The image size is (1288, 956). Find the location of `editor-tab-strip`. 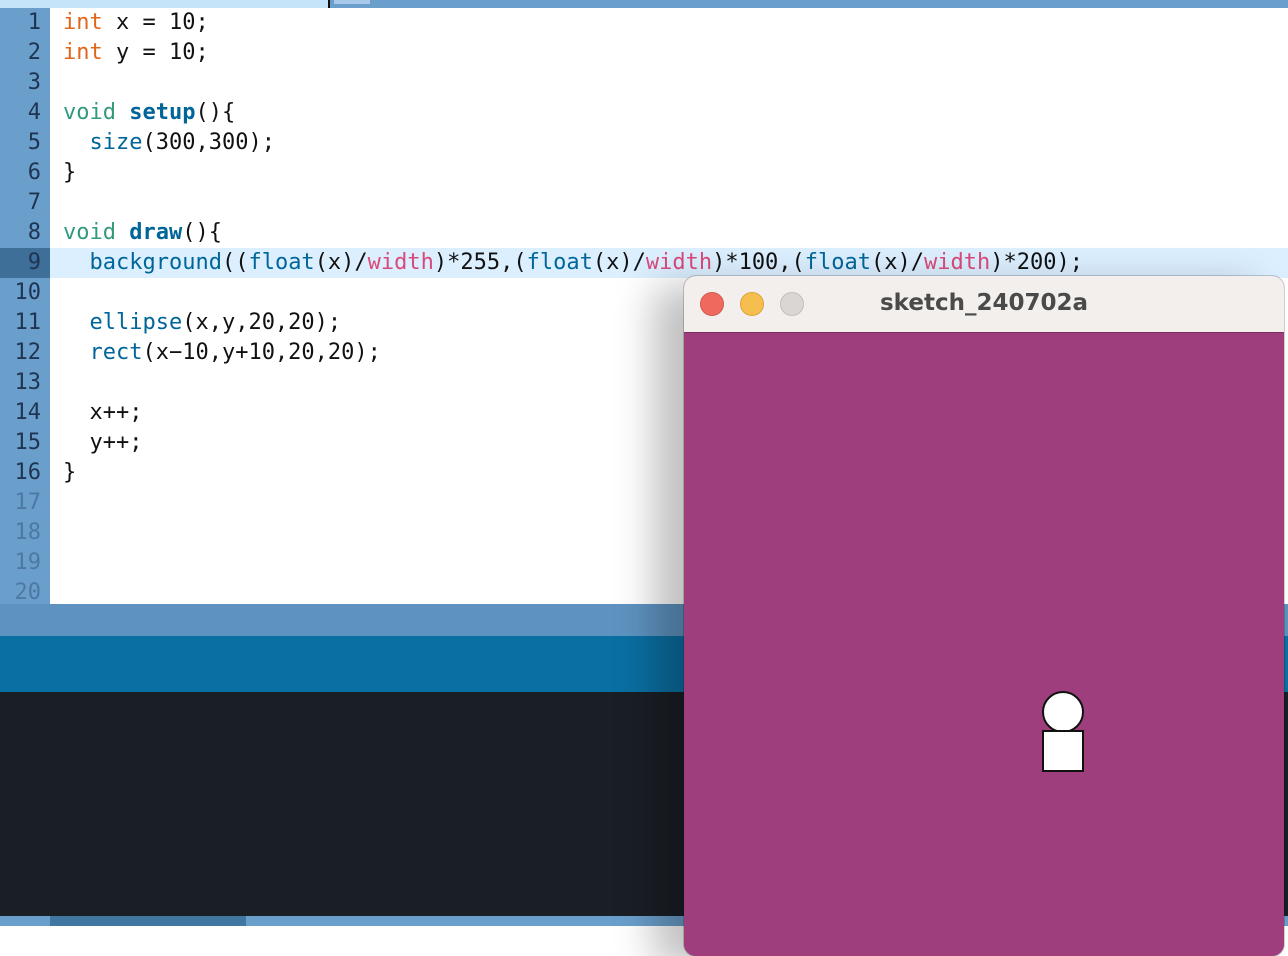

editor-tab-strip is located at coordinates (644, 4).